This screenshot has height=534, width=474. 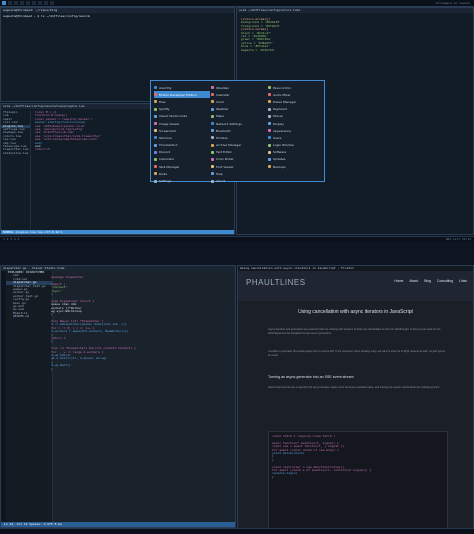 What do you see at coordinates (182, 130) in the screenshot?
I see `launcher-item: Screenshot` at bounding box center [182, 130].